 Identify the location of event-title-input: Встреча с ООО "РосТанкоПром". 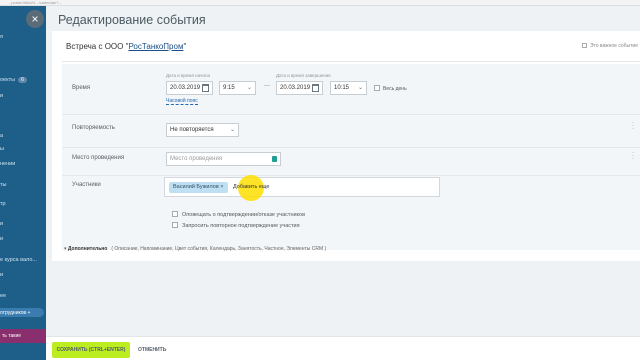
(126, 46).